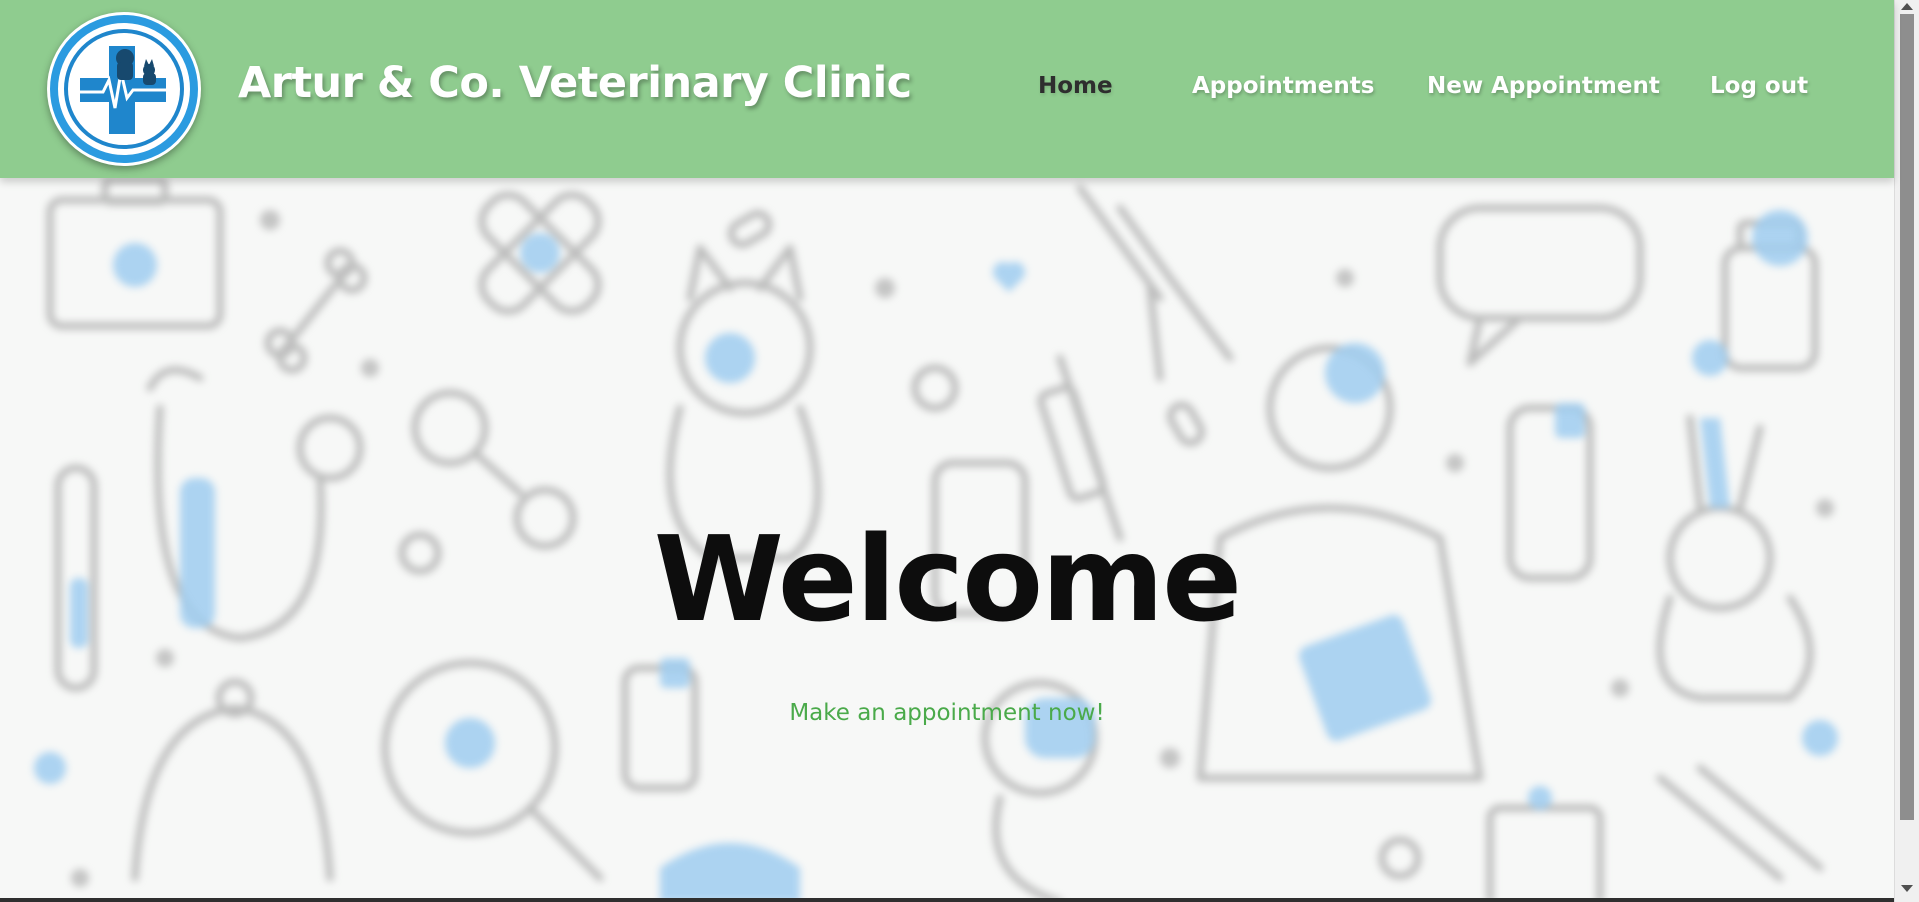  Describe the element at coordinates (1543, 86) in the screenshot. I see `nav-new-appointment: New Appointment` at that location.